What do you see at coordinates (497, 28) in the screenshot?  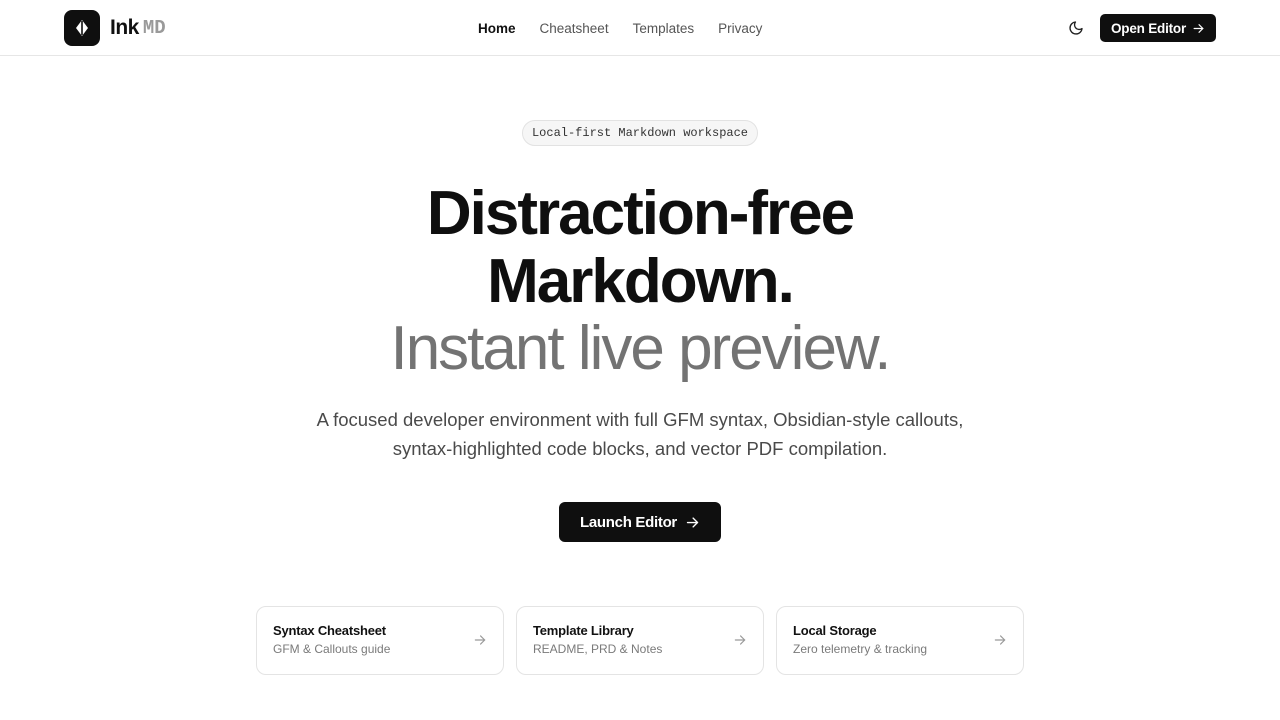 I see `nav-item-home: Home` at bounding box center [497, 28].